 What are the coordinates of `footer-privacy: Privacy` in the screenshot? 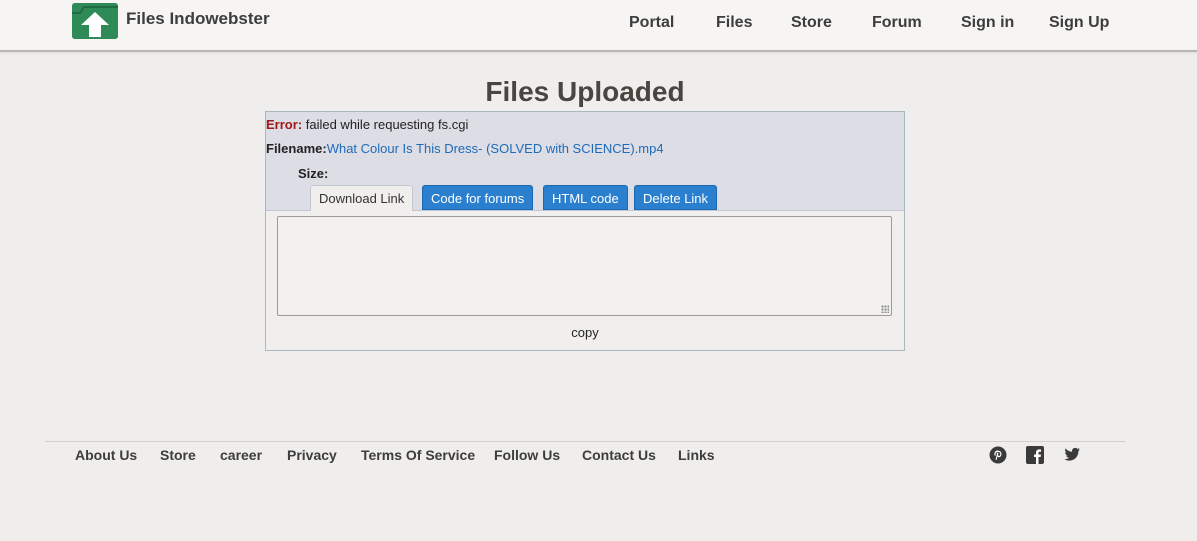 It's located at (312, 455).